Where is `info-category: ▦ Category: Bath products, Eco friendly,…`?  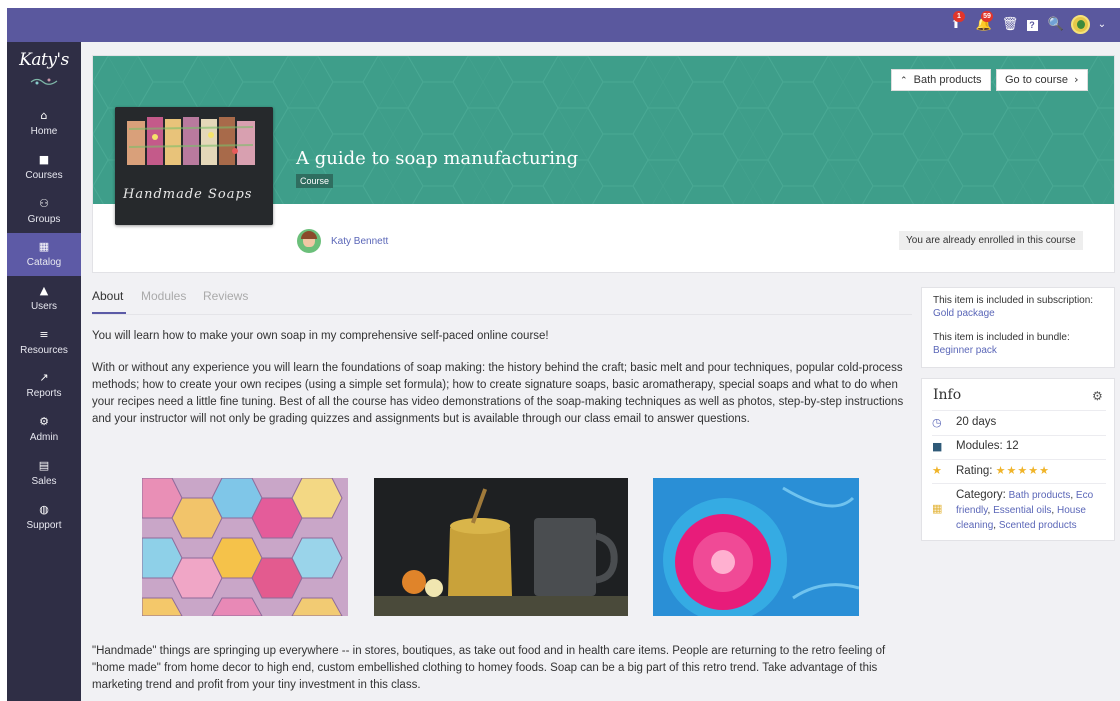
info-category: ▦ Category: Bath products, Eco friendly,… is located at coordinates (1019, 512).